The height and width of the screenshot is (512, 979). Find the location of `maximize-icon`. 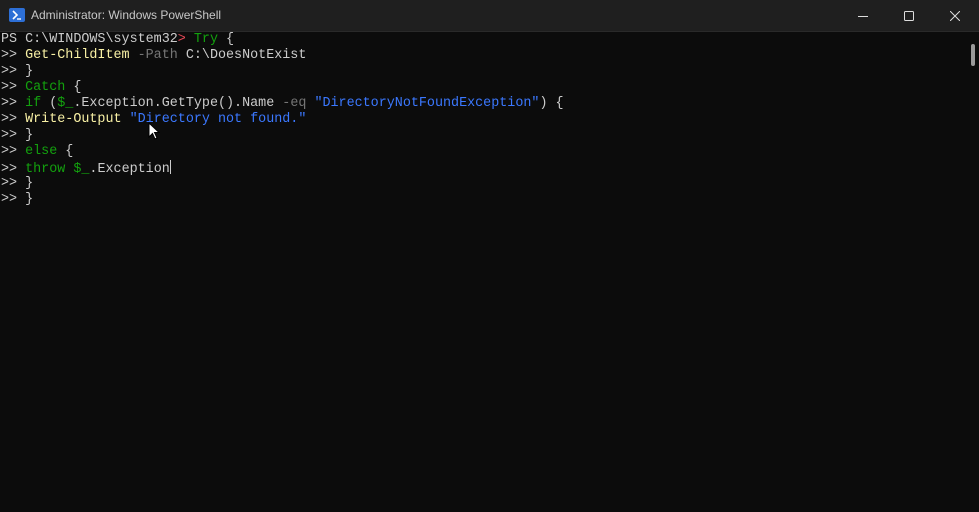

maximize-icon is located at coordinates (909, 15).